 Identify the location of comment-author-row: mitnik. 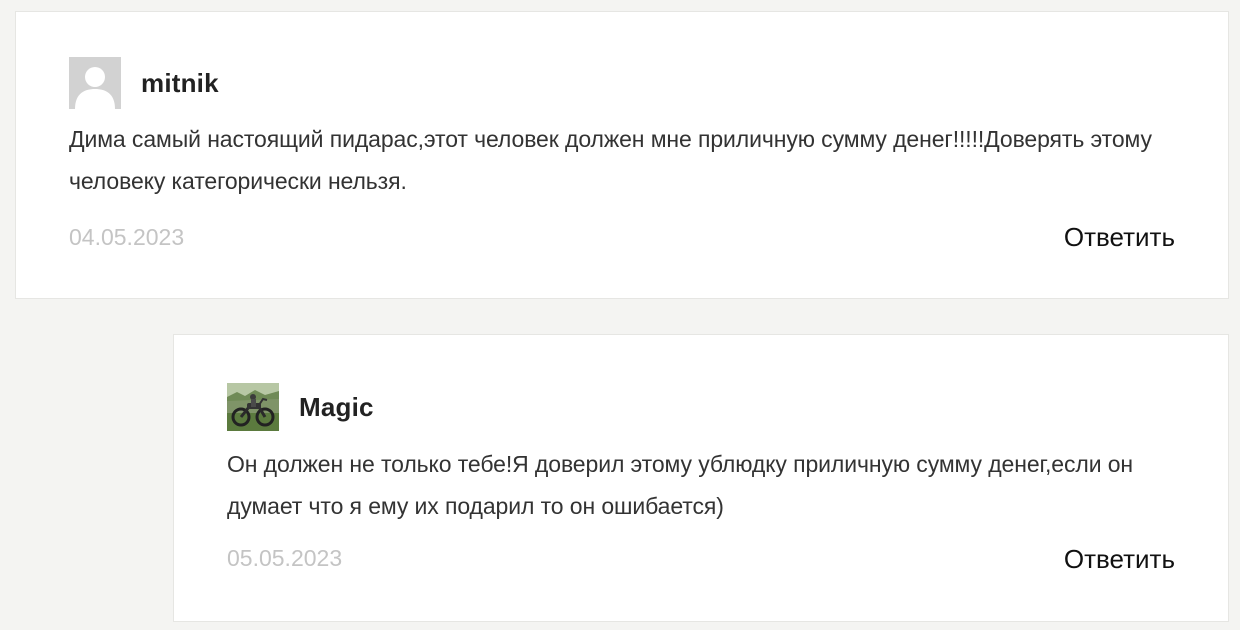
(144, 83).